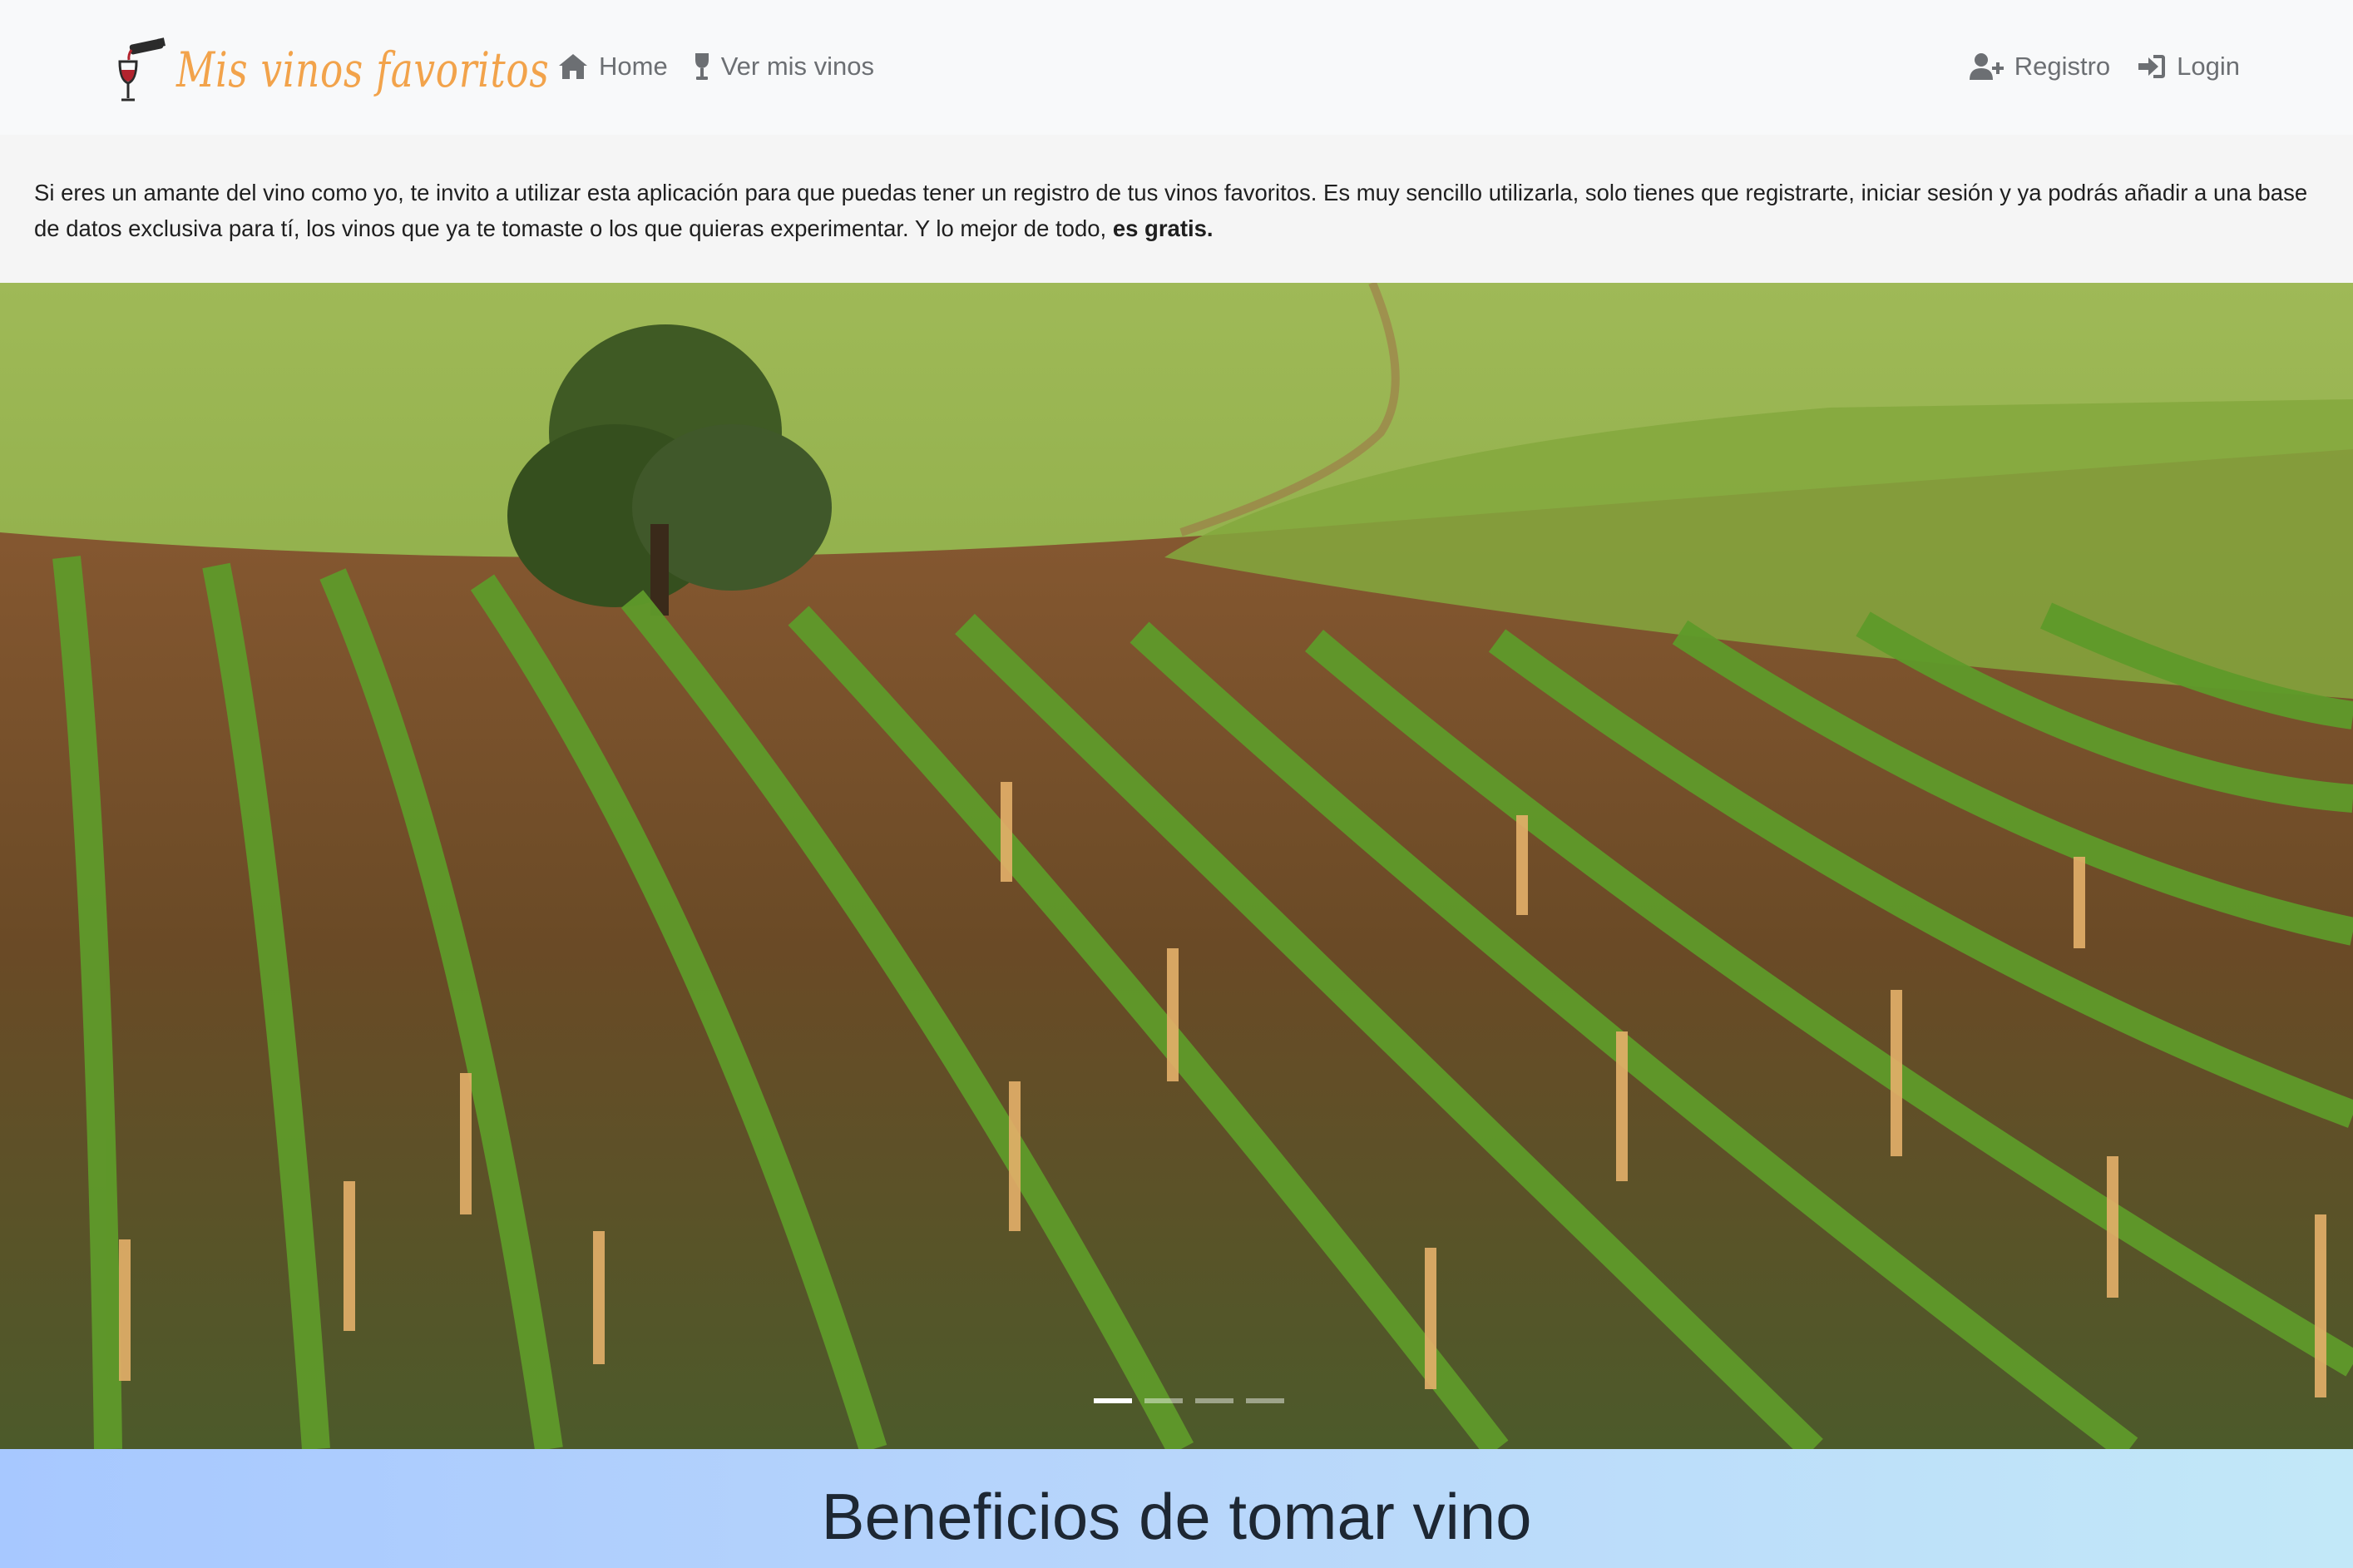 The height and width of the screenshot is (1568, 2353). I want to click on wine-glass-icon, so click(702, 66).